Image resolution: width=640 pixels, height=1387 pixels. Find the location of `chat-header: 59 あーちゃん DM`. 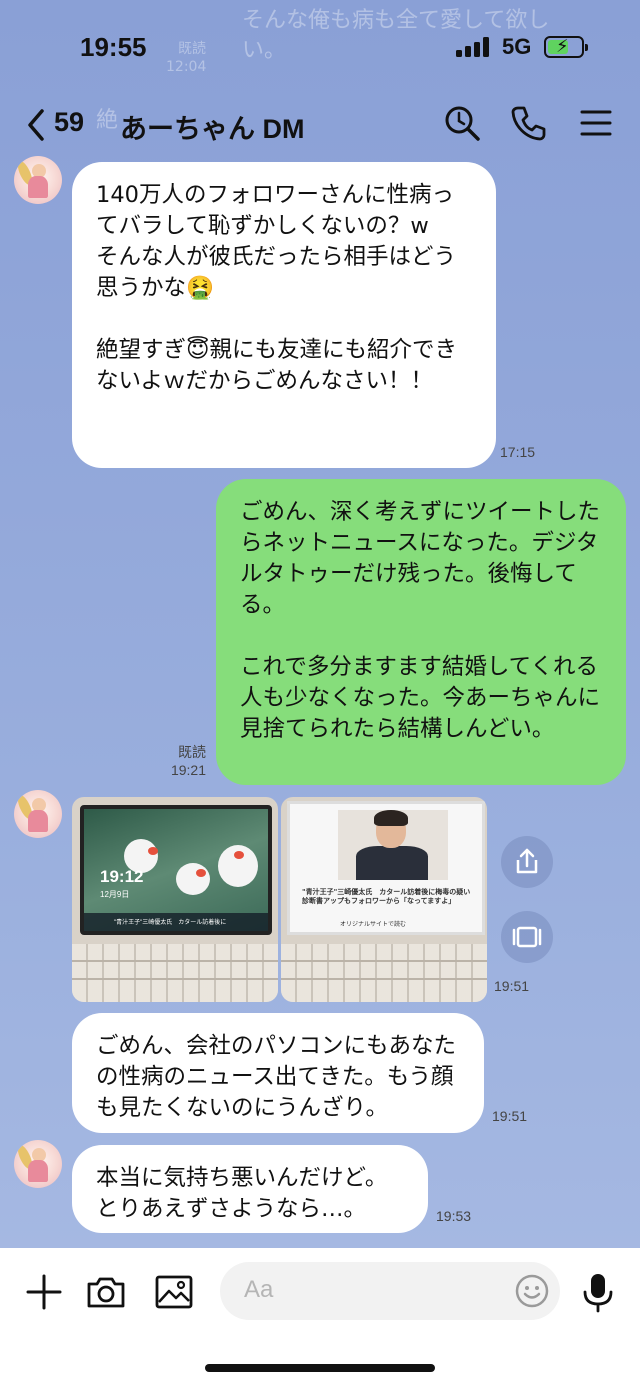

chat-header: 59 あーちゃん DM is located at coordinates (320, 125).